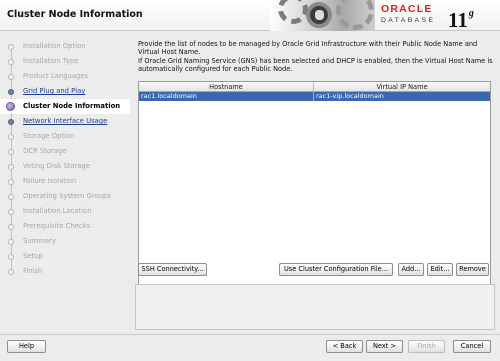  What do you see at coordinates (75, 14) in the screenshot?
I see `page-title: Cluster Node Information` at bounding box center [75, 14].